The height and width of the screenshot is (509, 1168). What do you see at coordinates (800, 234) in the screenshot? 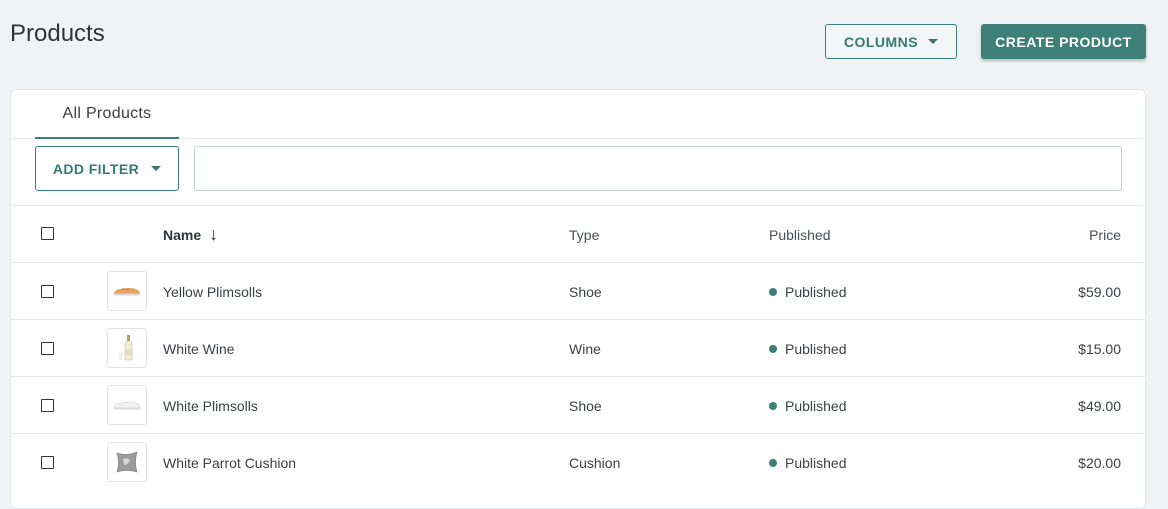
I see `column-header-published: Published` at bounding box center [800, 234].